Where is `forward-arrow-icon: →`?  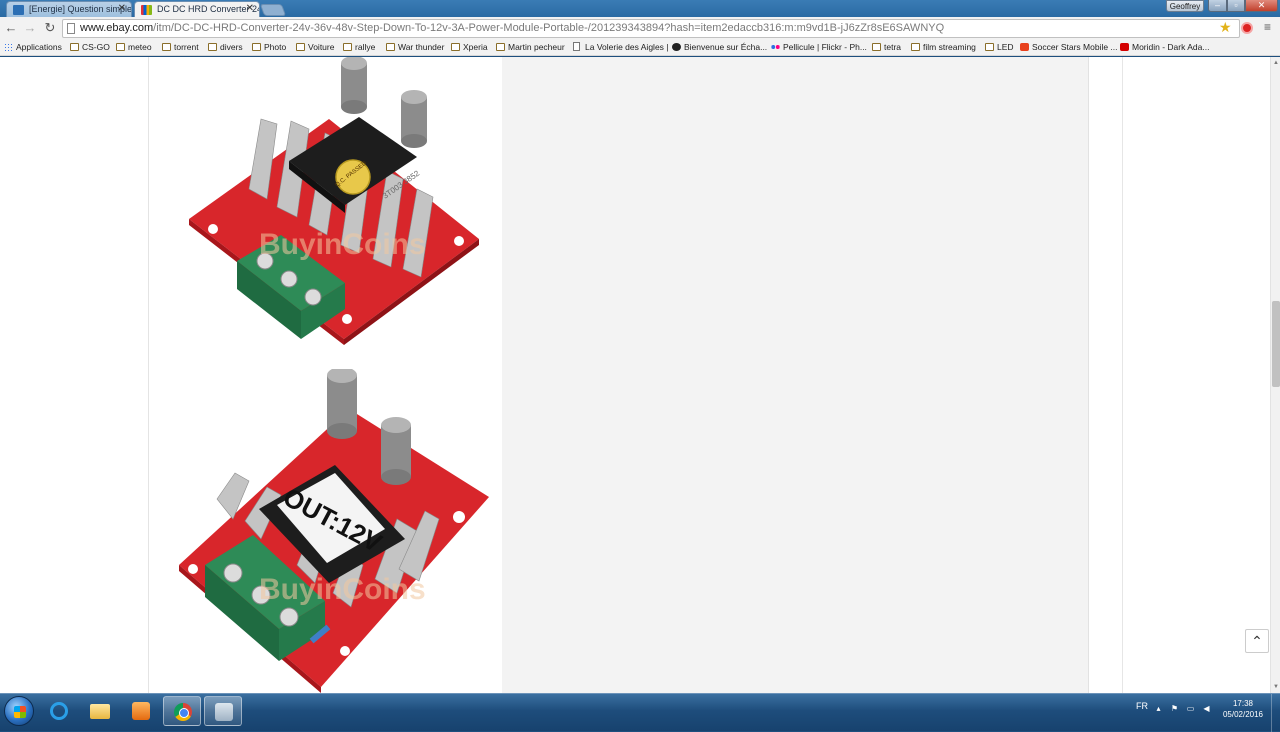
forward-arrow-icon: → is located at coordinates (30, 28).